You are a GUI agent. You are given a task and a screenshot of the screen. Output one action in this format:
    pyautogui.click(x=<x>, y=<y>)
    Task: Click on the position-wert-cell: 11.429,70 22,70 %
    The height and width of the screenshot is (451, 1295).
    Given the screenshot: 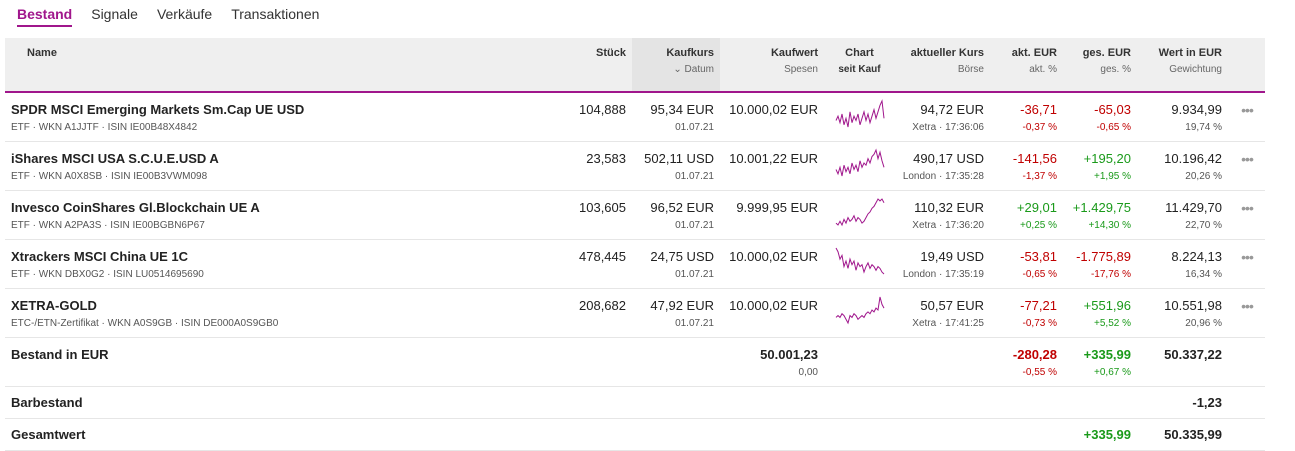 What is the action you would take?
    pyautogui.click(x=1182, y=215)
    